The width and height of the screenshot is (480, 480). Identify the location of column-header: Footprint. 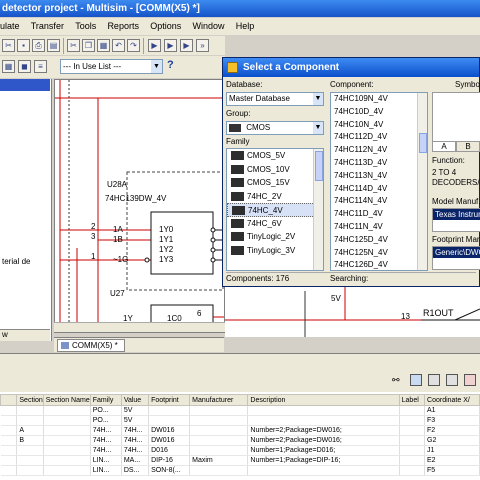
(169, 400).